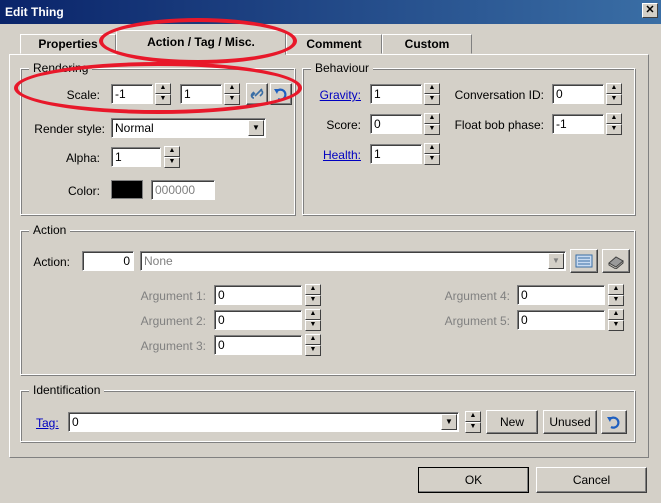 The width and height of the screenshot is (661, 503). What do you see at coordinates (50, 230) in the screenshot?
I see `action-legend: Action` at bounding box center [50, 230].